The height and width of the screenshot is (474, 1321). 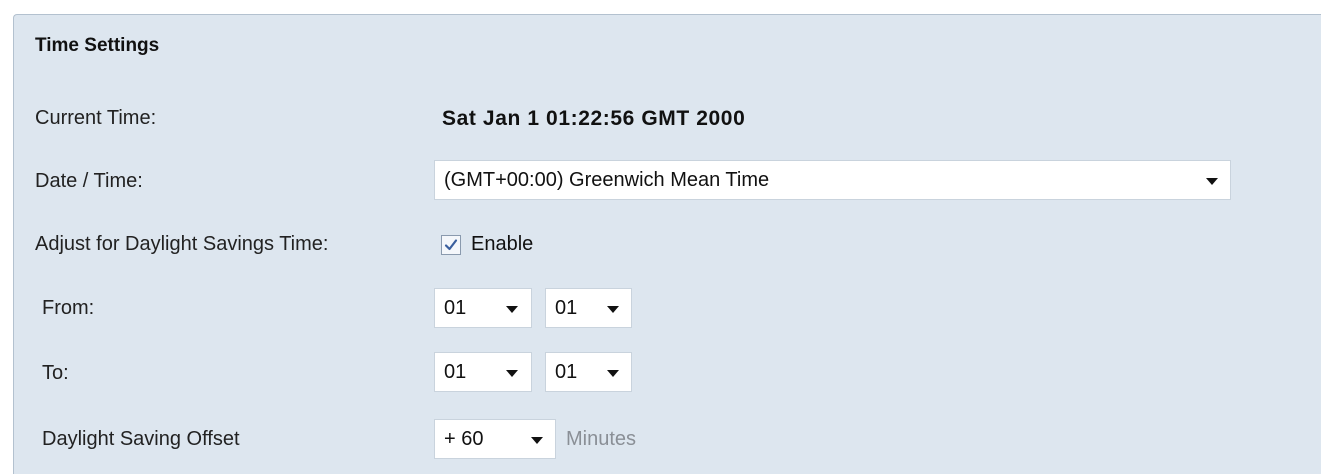 What do you see at coordinates (483, 308) in the screenshot?
I see `from-month-select: 01` at bounding box center [483, 308].